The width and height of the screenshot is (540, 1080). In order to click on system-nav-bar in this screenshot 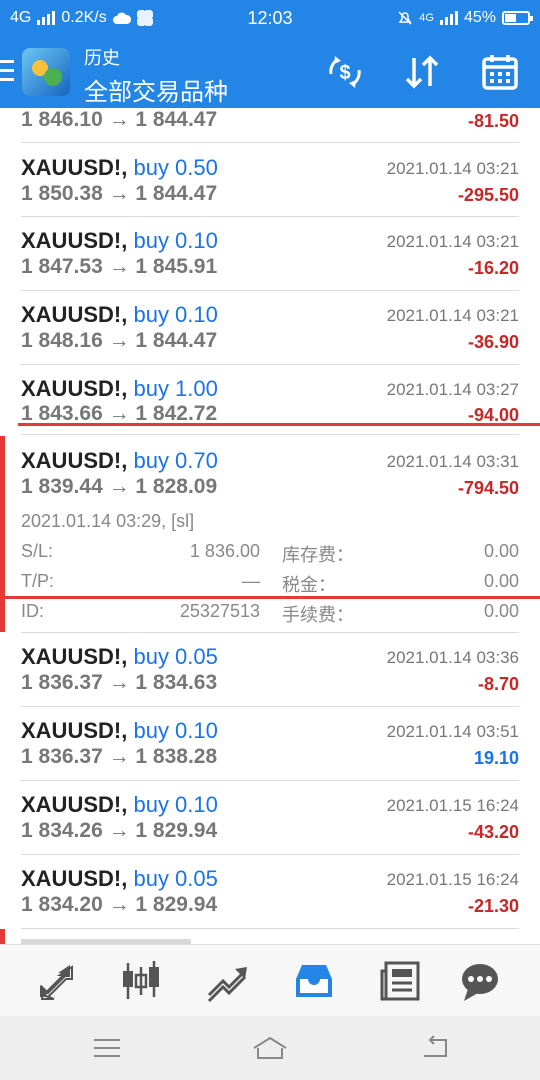, I will do `click(270, 1048)`.